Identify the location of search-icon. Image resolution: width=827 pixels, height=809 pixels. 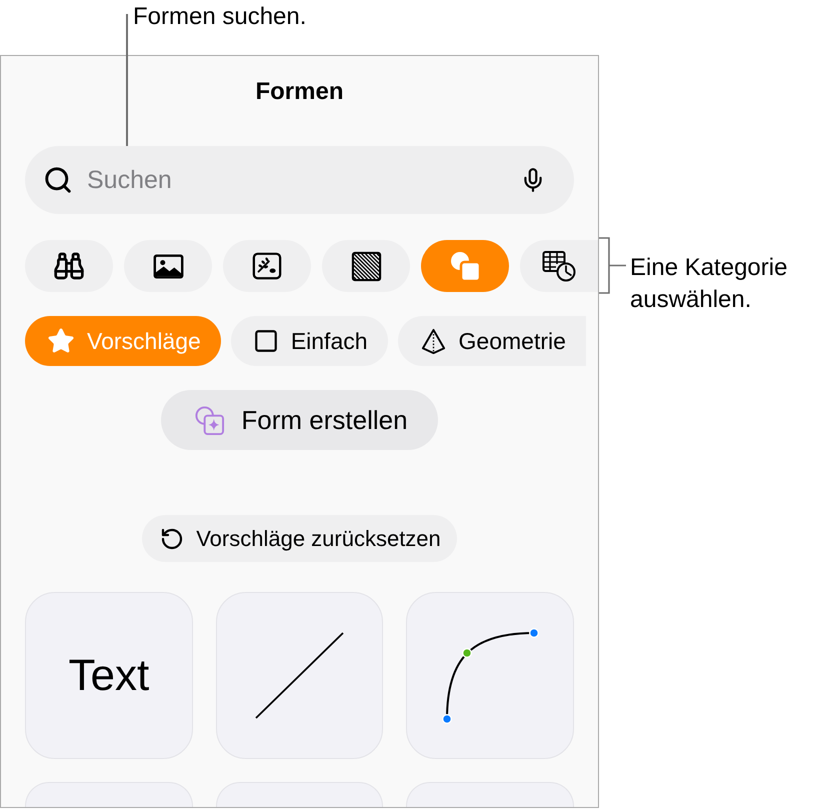
(58, 180).